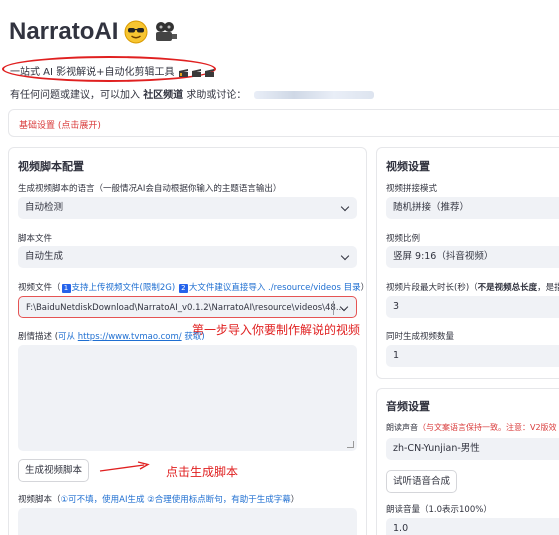 Image resolution: width=559 pixels, height=535 pixels. Describe the element at coordinates (403, 239) in the screenshot. I see `ratio-label: 视频比例` at that location.